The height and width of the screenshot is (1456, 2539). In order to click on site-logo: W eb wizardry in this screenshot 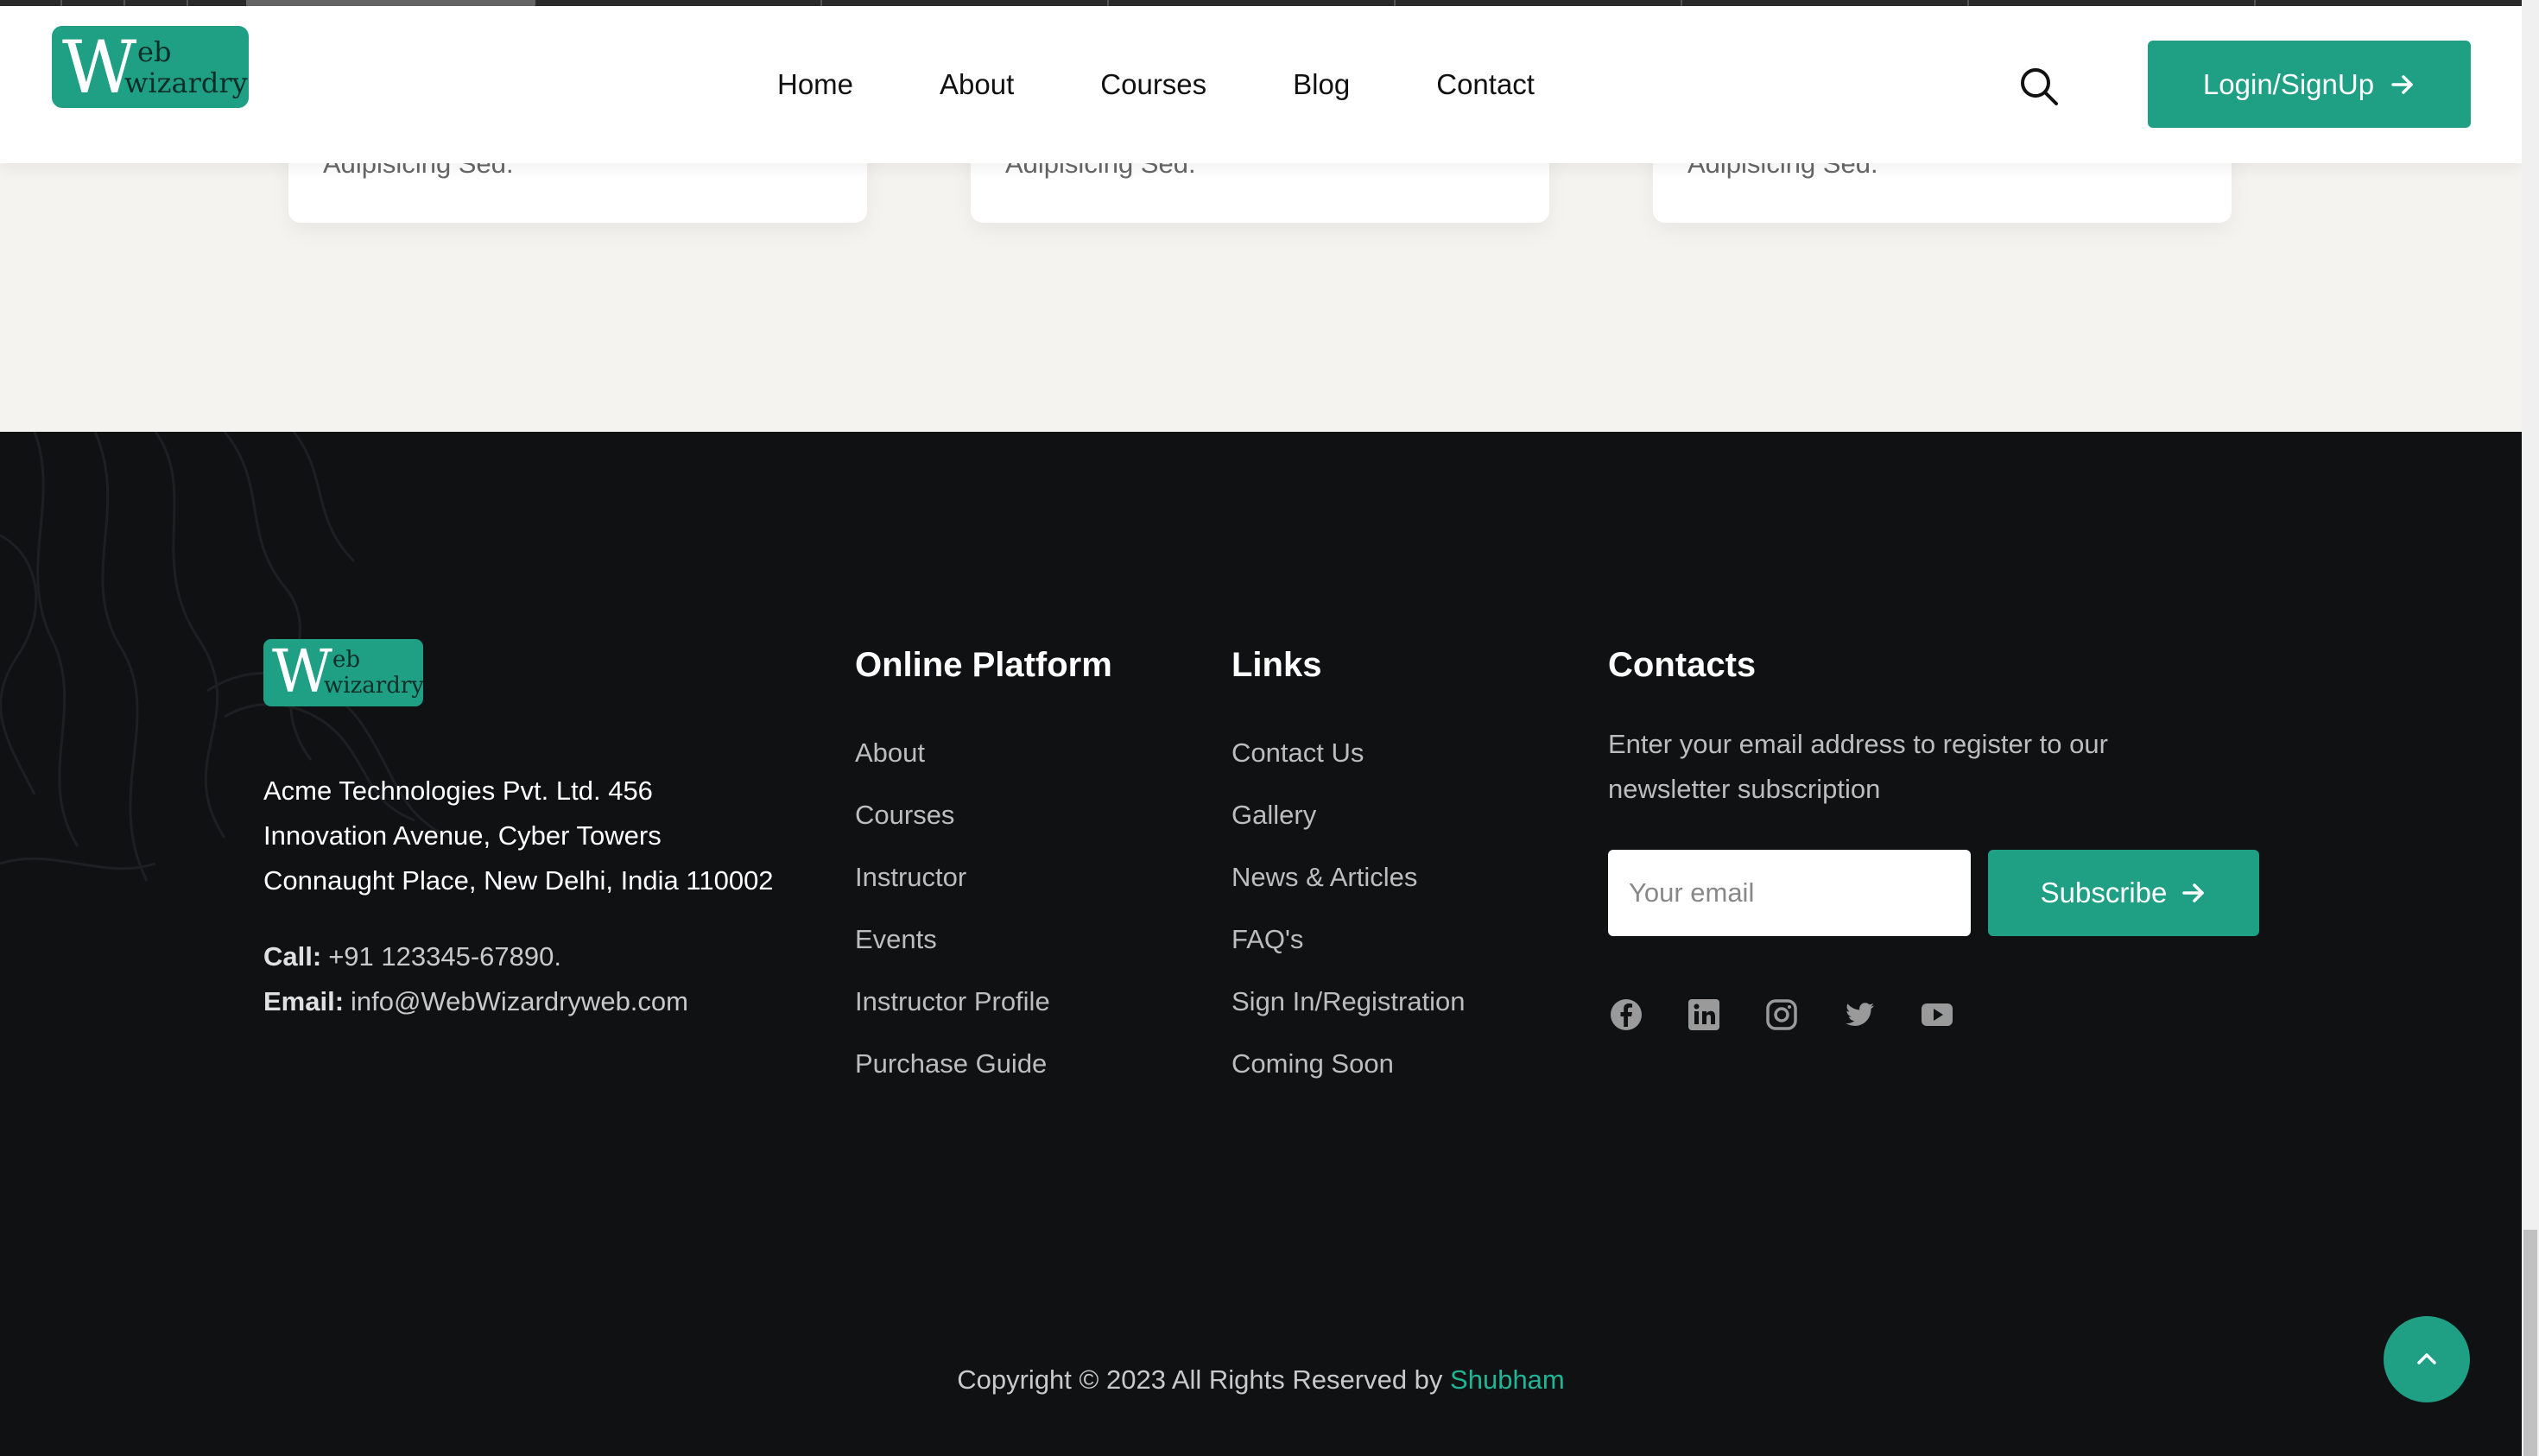, I will do `click(150, 67)`.